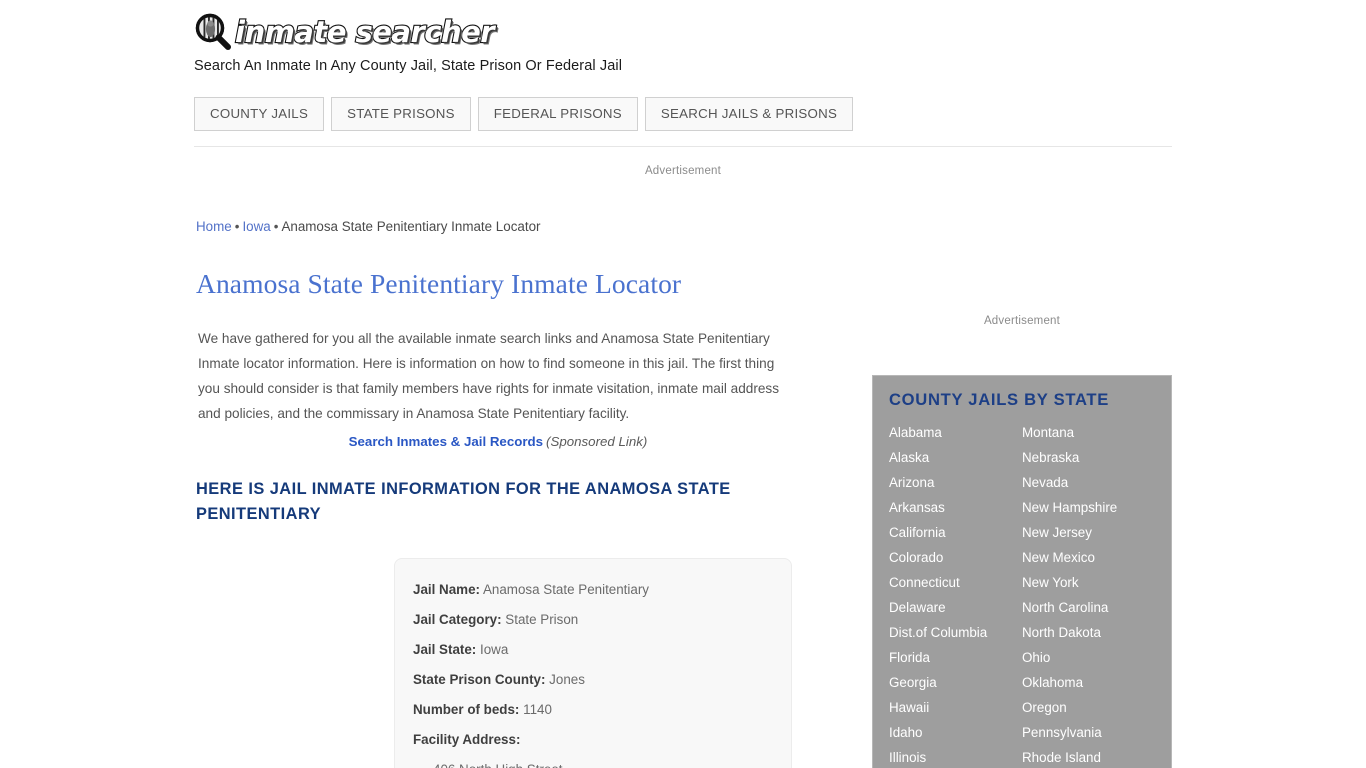  Describe the element at coordinates (955, 532) in the screenshot. I see `state-link-california: California` at that location.